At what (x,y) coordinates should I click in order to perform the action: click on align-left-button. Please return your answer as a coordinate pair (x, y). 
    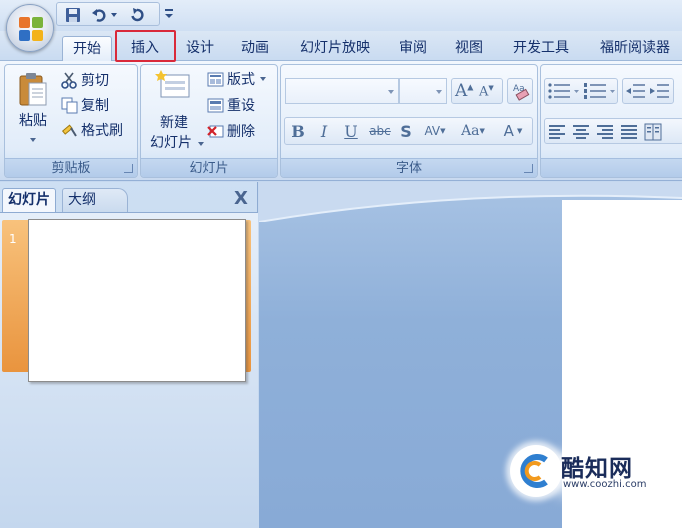
    Looking at the image, I should click on (558, 132).